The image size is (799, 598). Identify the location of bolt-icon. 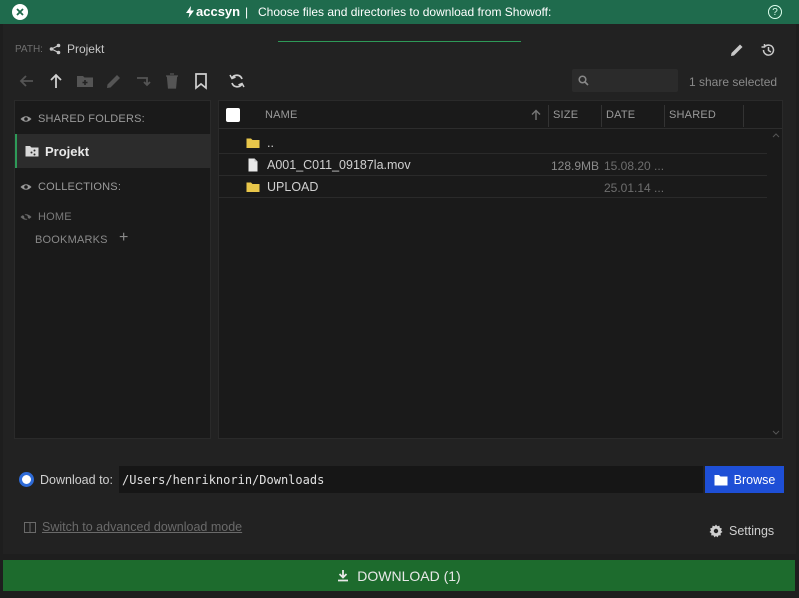
(190, 11).